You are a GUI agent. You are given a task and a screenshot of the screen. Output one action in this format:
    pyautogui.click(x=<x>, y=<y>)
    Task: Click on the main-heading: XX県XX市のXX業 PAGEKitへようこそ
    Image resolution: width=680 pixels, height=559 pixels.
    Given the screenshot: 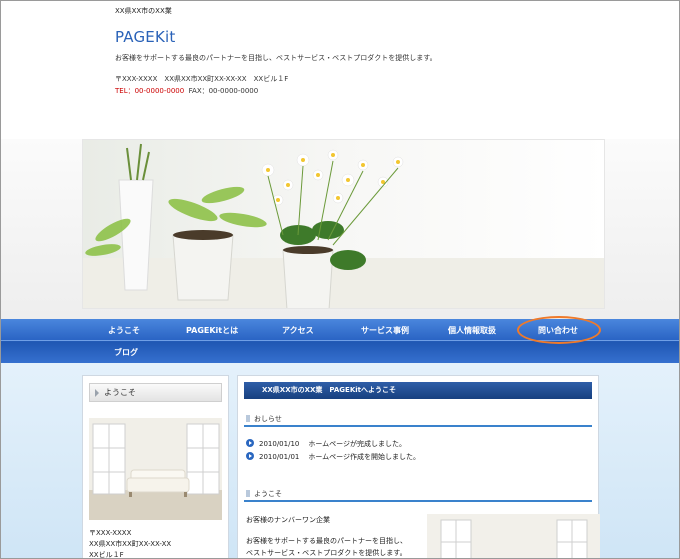 What is the action you would take?
    pyautogui.click(x=418, y=390)
    